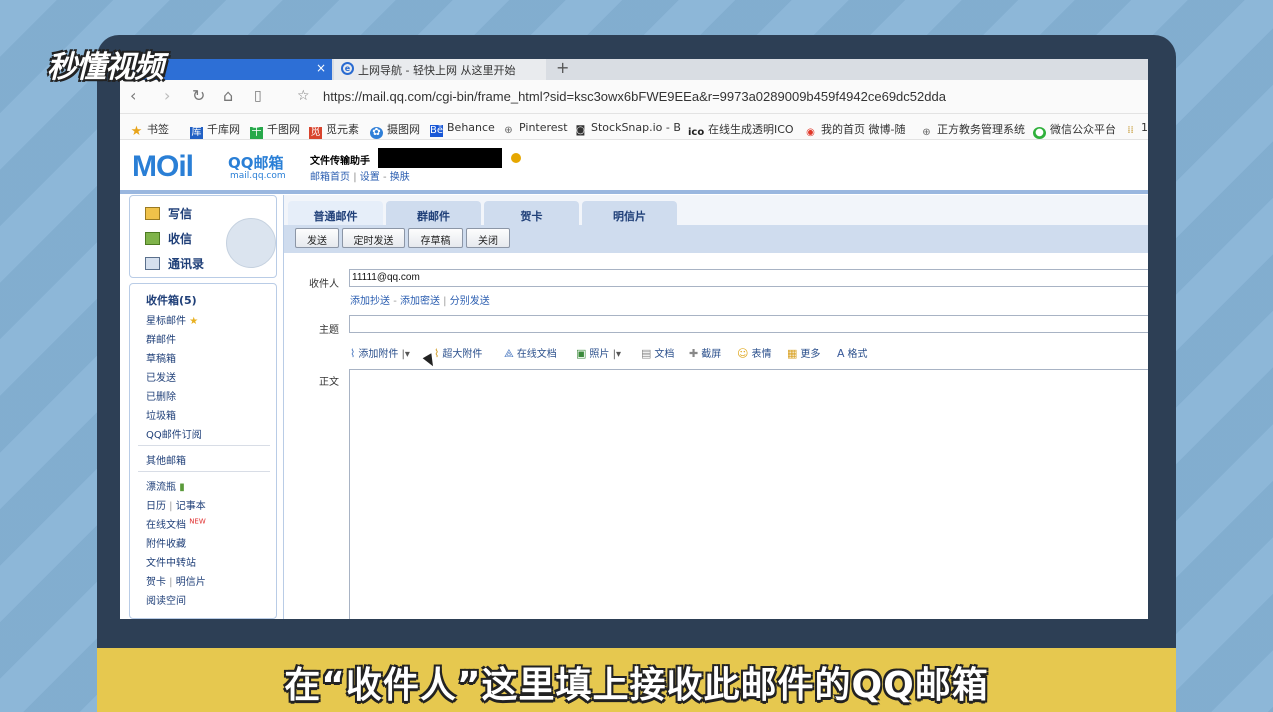 This screenshot has height=712, width=1273. What do you see at coordinates (705, 352) in the screenshot?
I see `screenshot-button: ✚ 截屏` at bounding box center [705, 352].